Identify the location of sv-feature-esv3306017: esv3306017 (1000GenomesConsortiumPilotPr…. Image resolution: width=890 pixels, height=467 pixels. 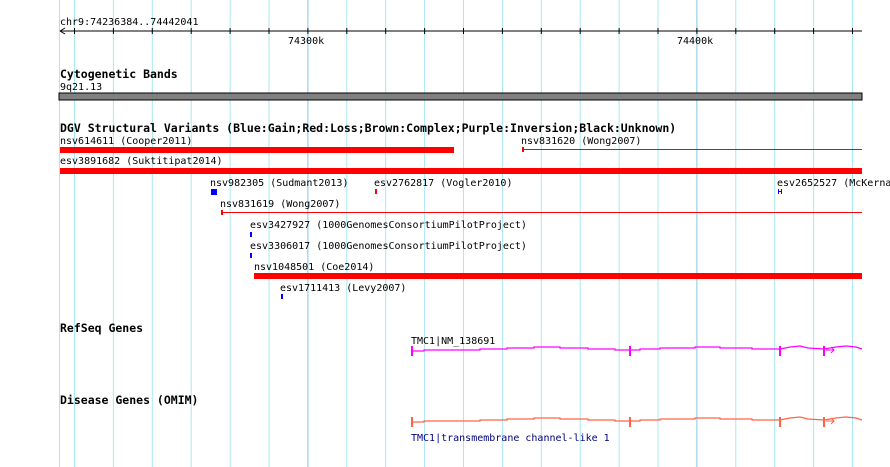
(388, 249).